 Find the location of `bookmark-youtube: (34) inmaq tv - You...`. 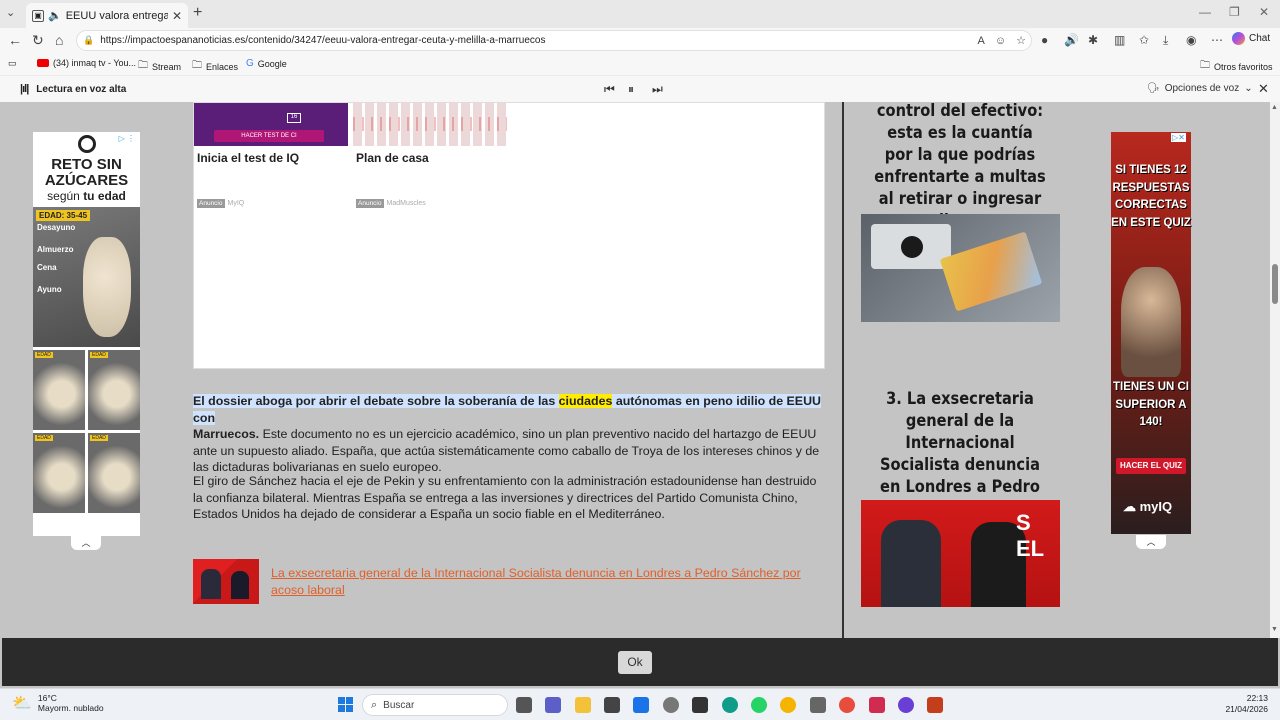

bookmark-youtube: (34) inmaq tv - You... is located at coordinates (86, 63).